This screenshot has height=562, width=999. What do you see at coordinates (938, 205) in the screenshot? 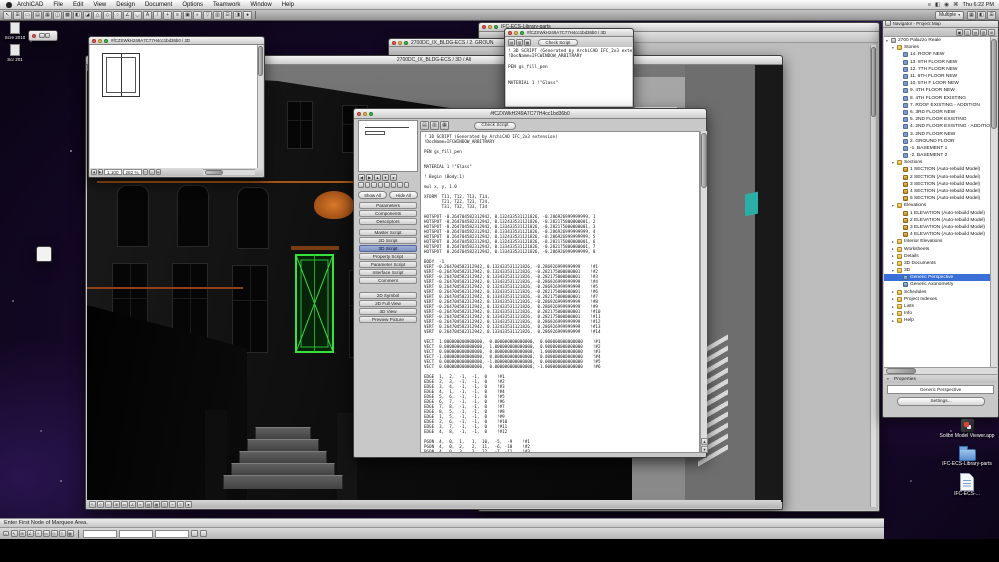
I see `navigator-tree-item: ▾ Elevations` at bounding box center [938, 205].